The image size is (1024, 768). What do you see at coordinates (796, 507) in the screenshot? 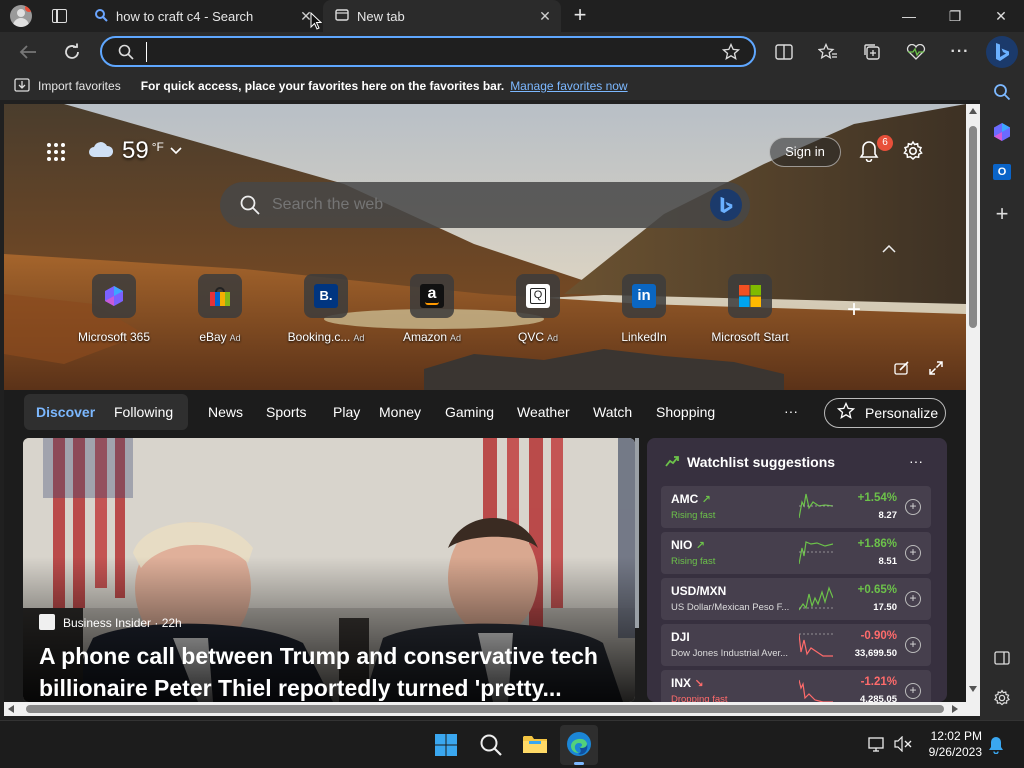
I see `watchlist-item-amc: AMC ↗ Rising fast +1.54% 8.27 +` at bounding box center [796, 507].